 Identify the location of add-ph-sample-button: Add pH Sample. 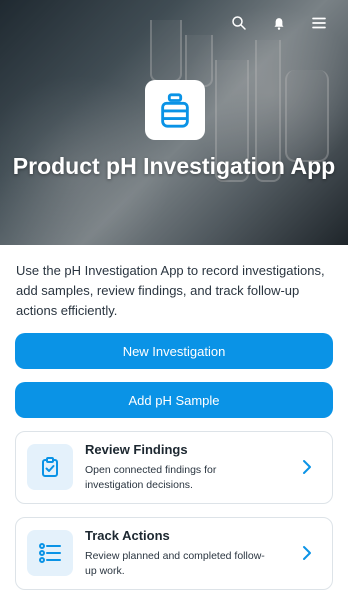
(174, 400).